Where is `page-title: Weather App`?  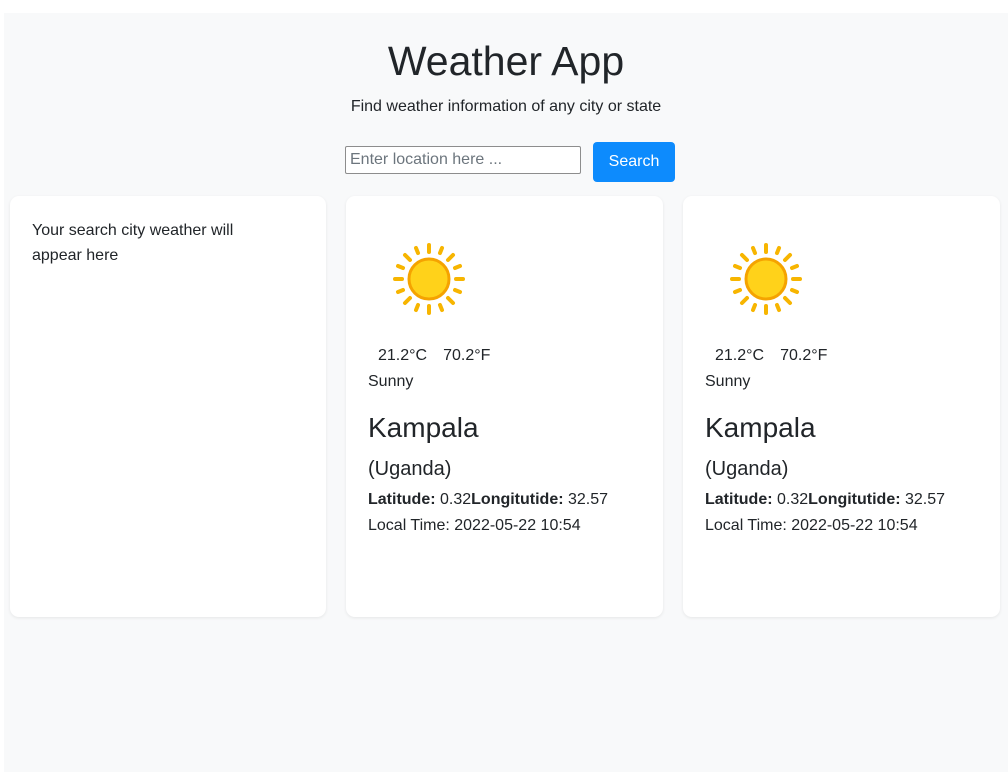
page-title: Weather App is located at coordinates (506, 61).